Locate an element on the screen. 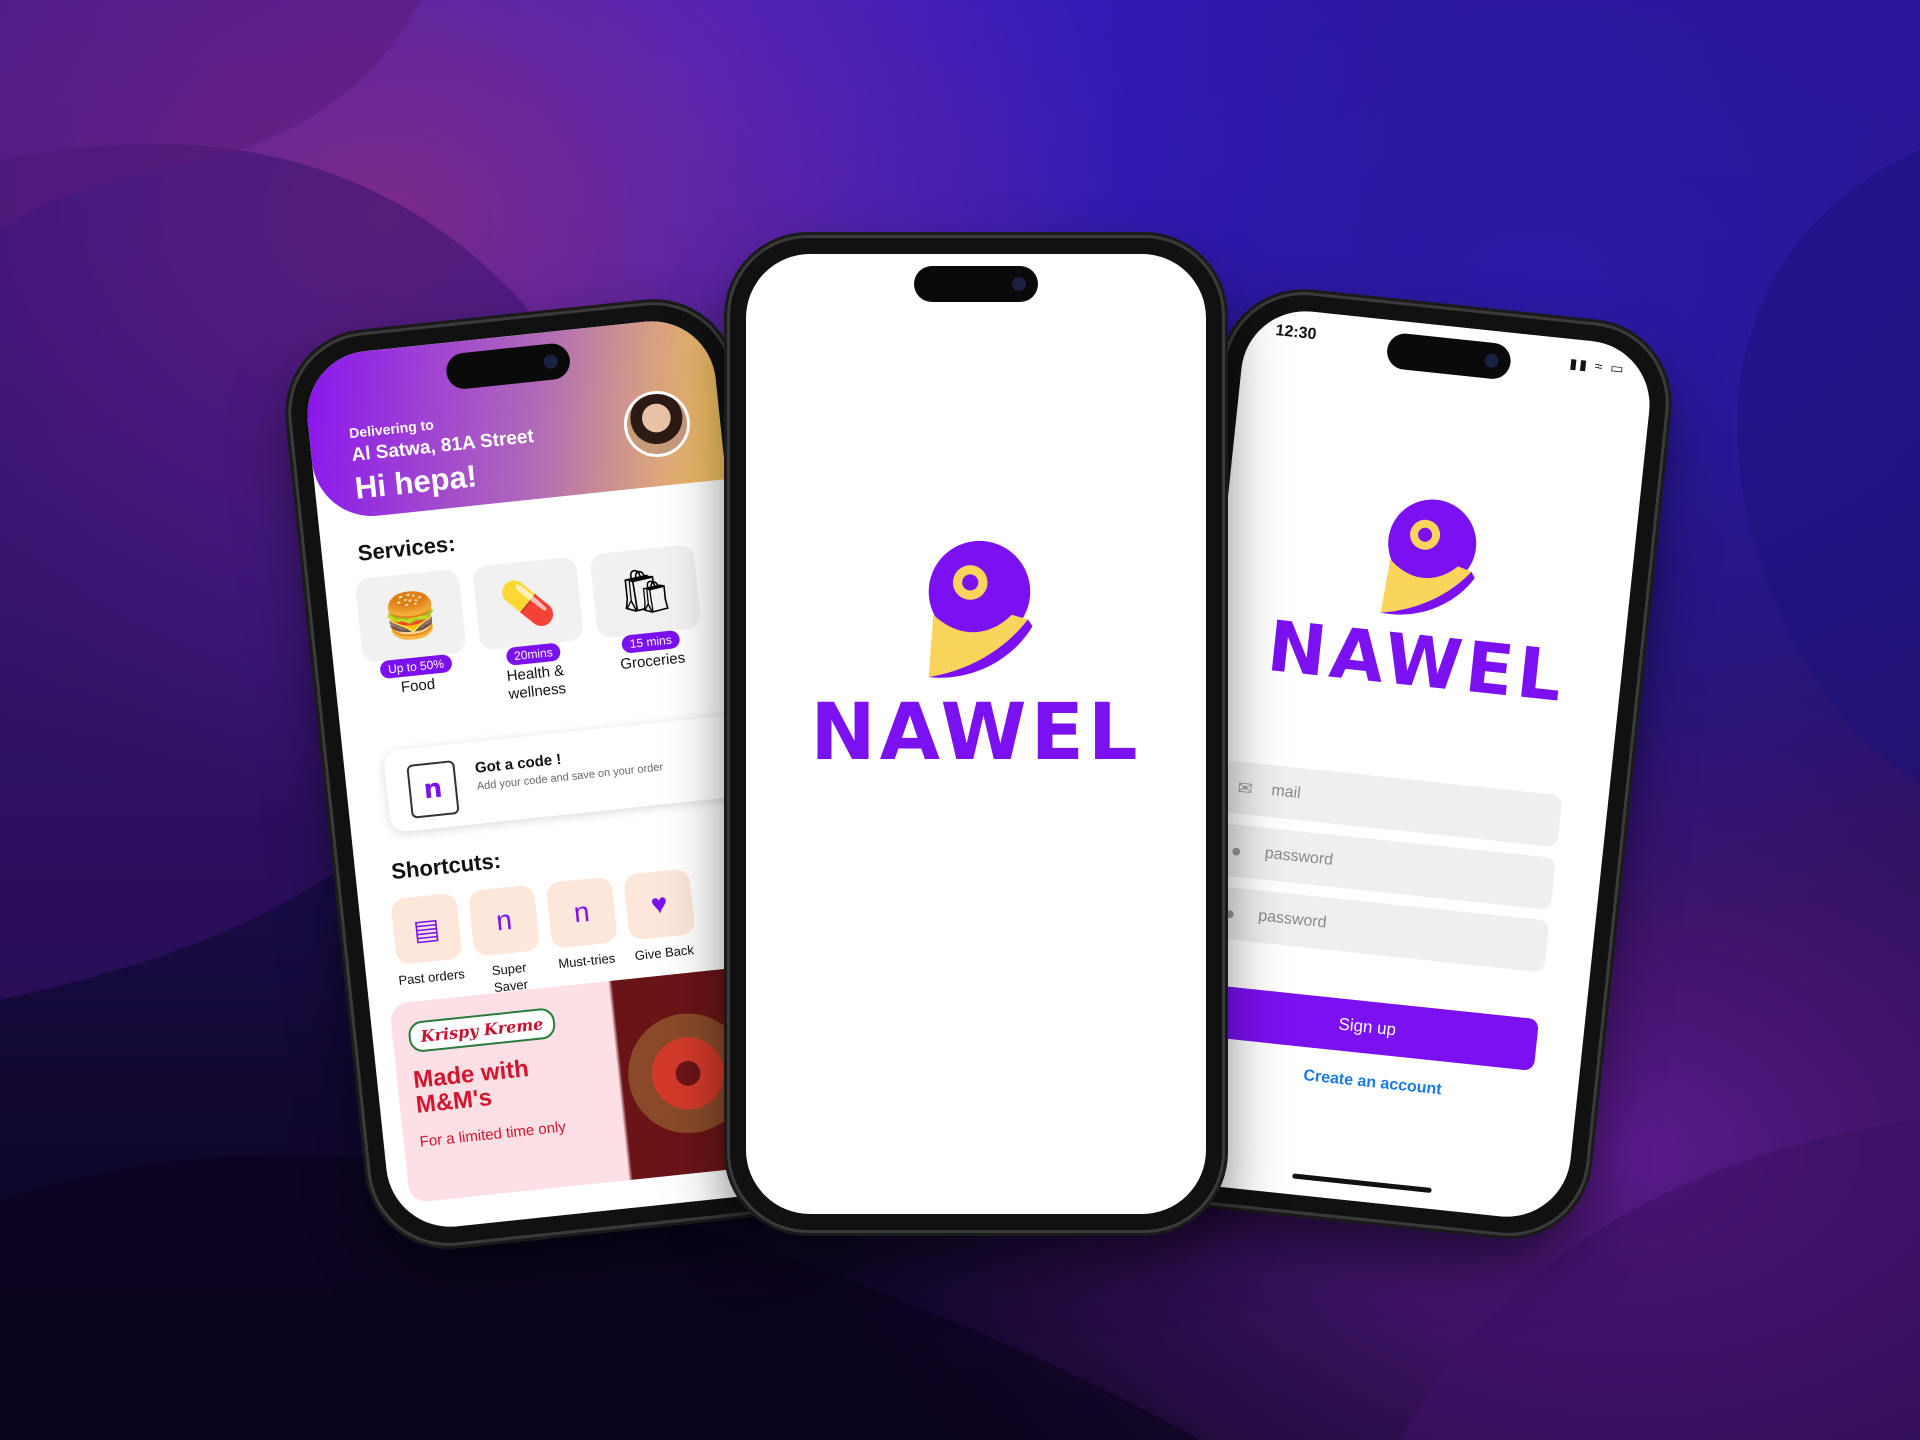  code-voucher-icon: n is located at coordinates (433, 789).